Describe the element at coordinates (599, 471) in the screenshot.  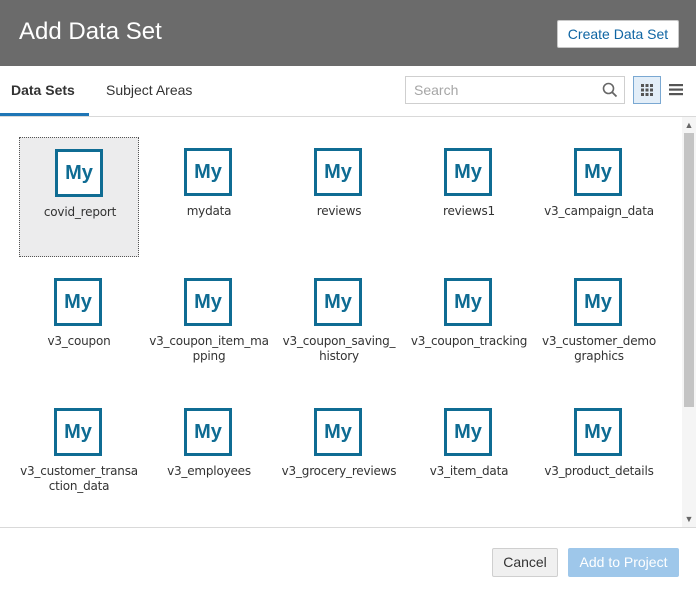
I see `dataset-name: v3_product_details` at that location.